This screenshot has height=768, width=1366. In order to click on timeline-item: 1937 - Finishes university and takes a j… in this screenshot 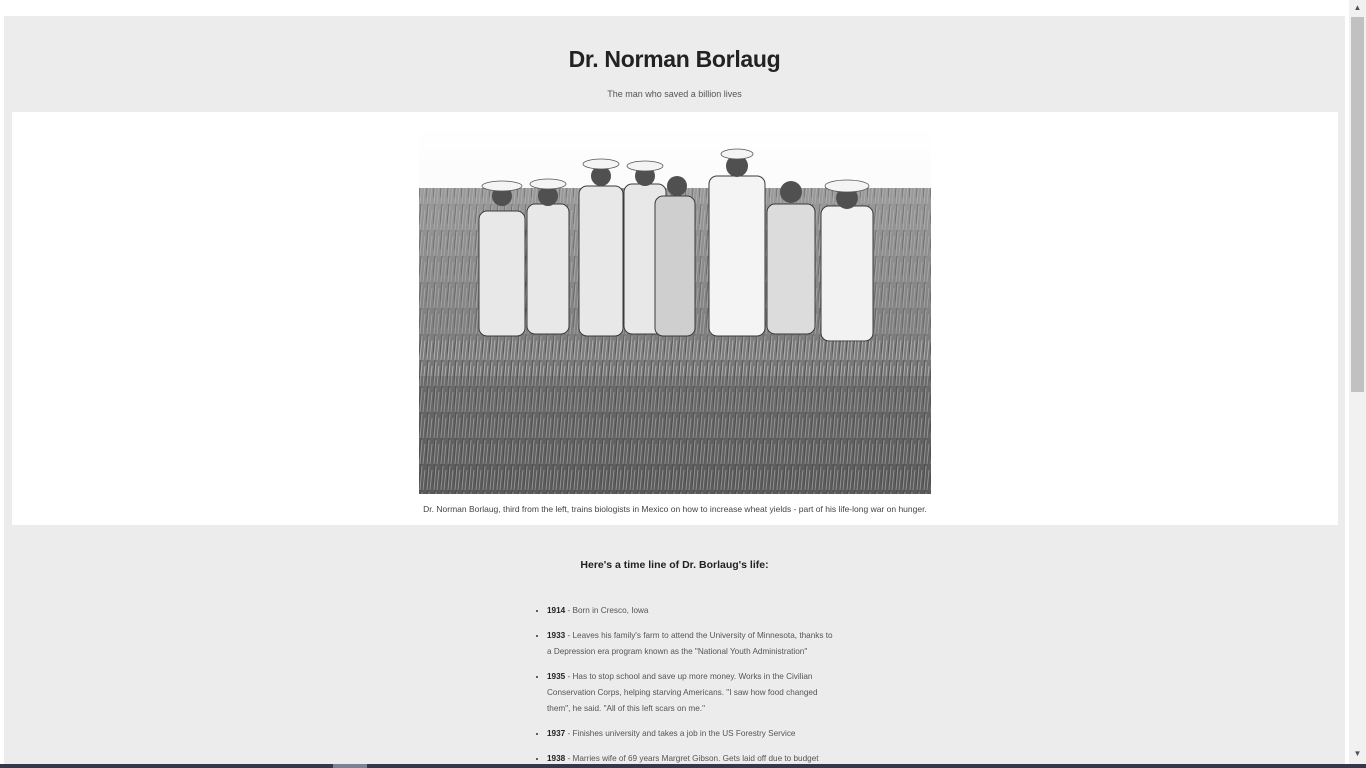, I will do `click(692, 734)`.